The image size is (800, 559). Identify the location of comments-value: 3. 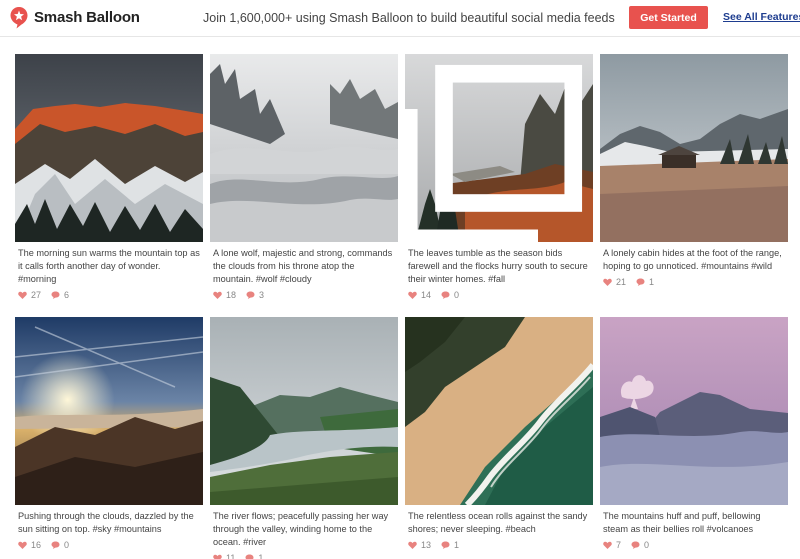
(262, 295).